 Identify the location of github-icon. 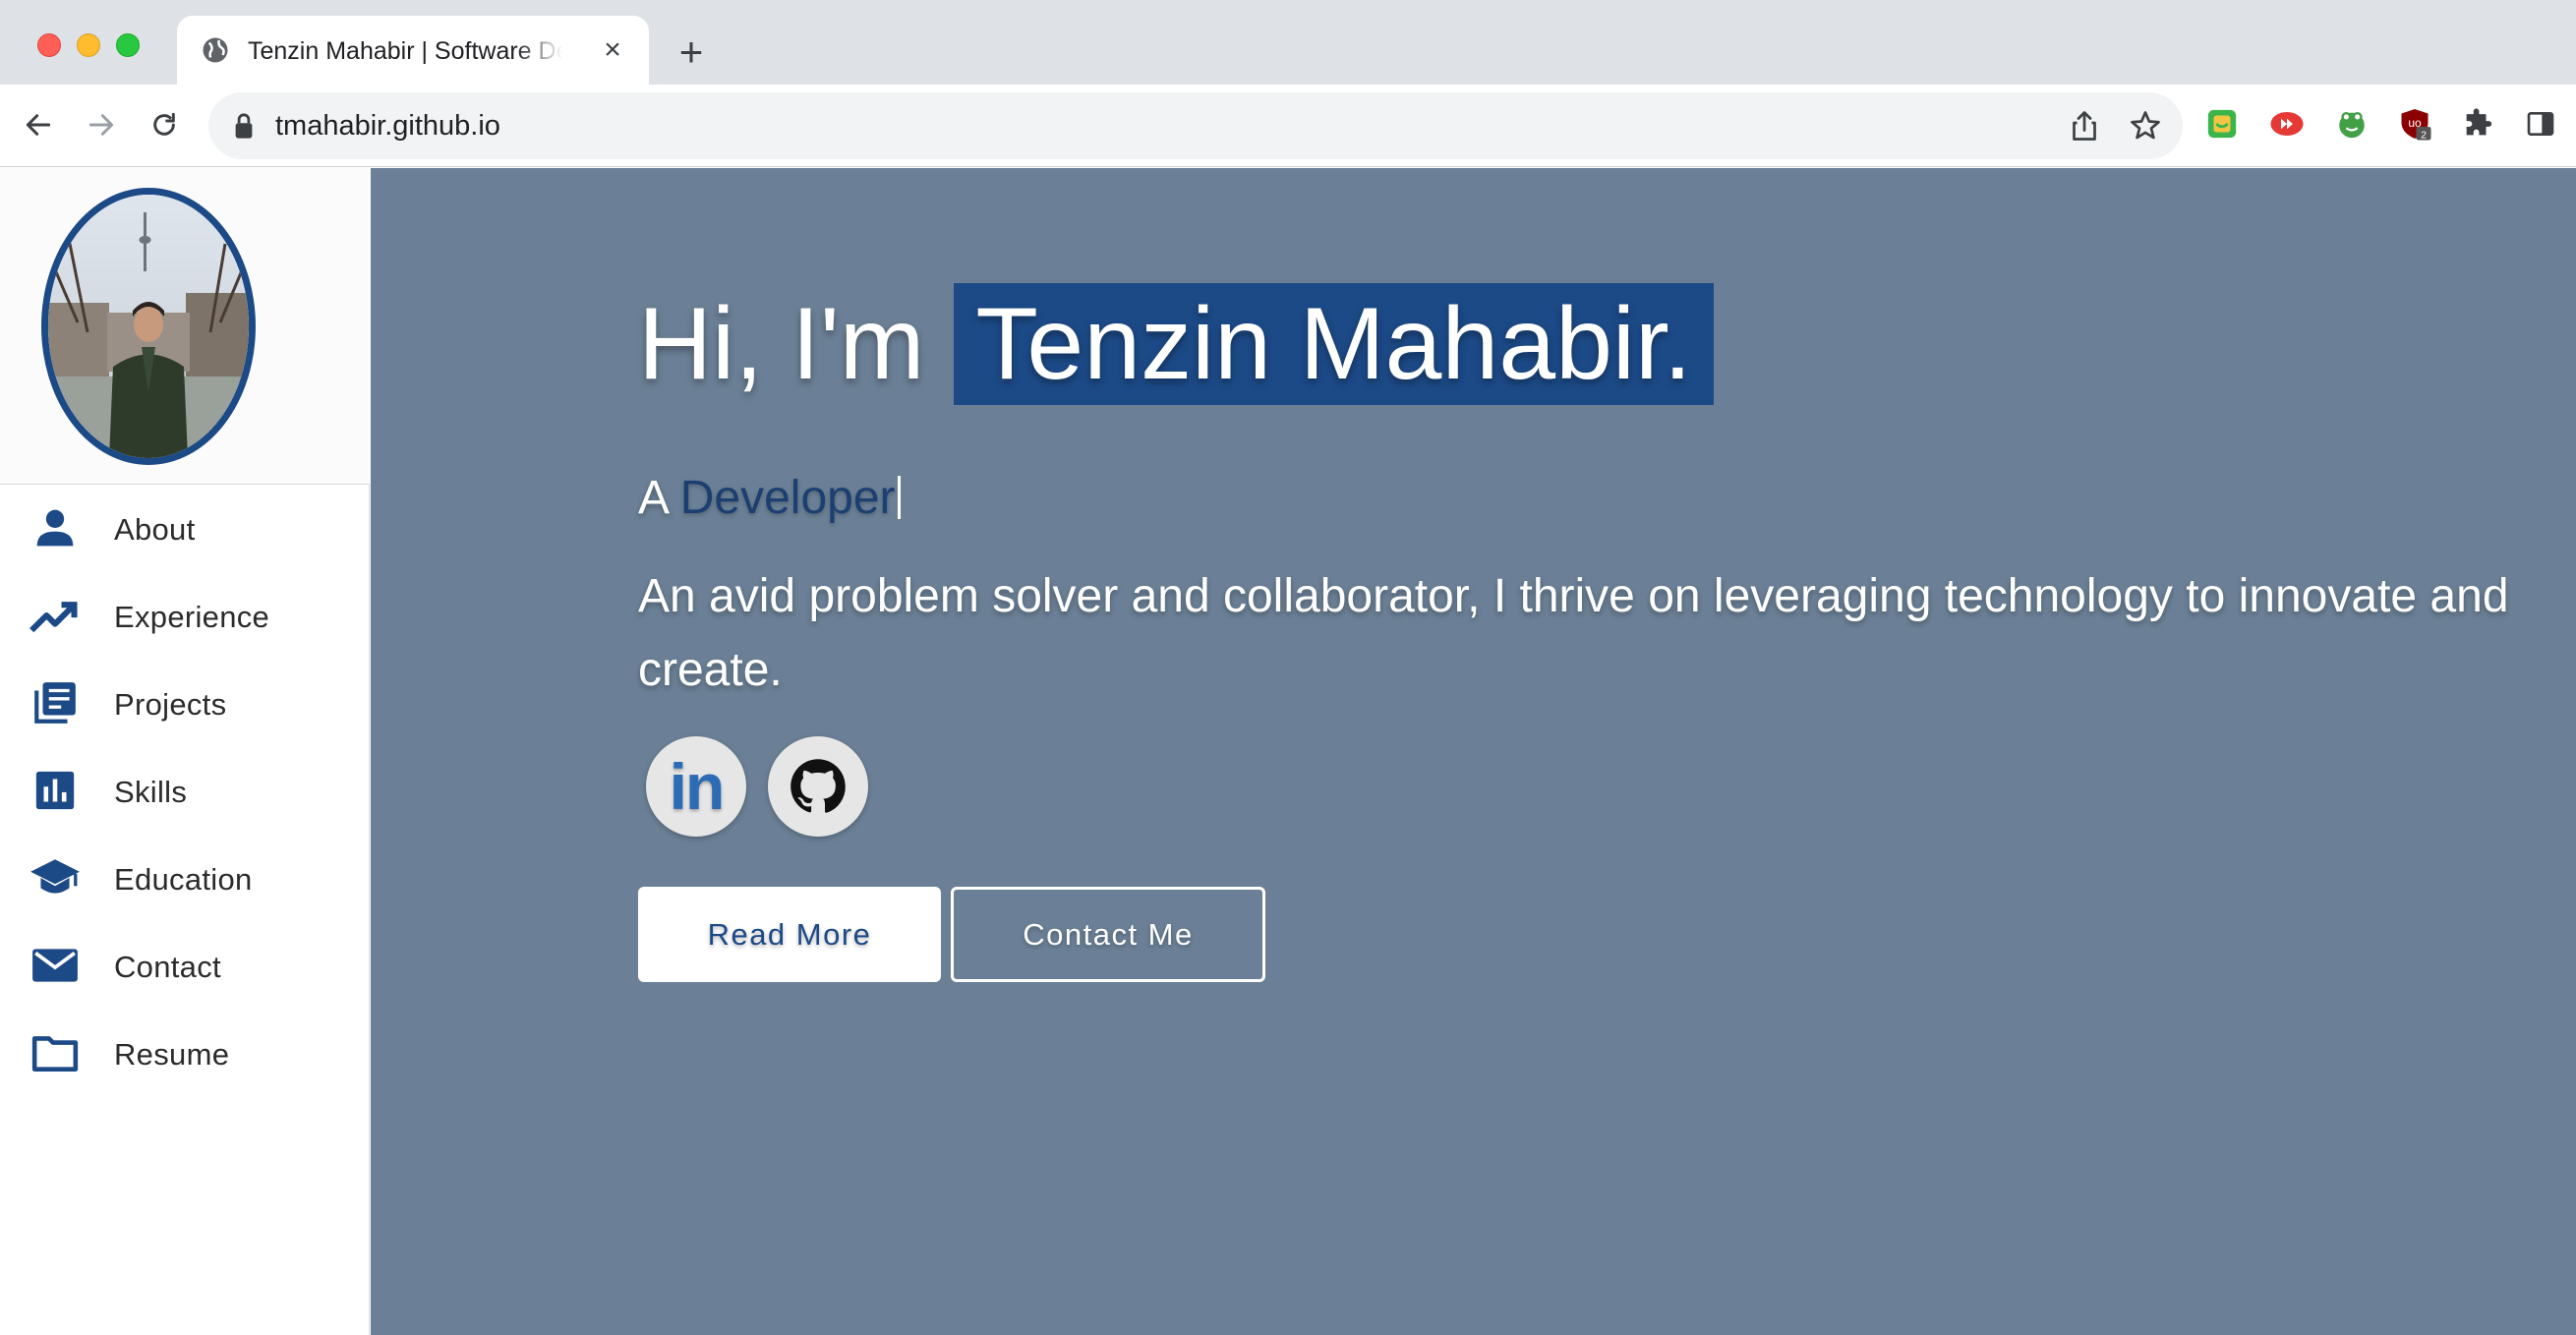
(818, 786).